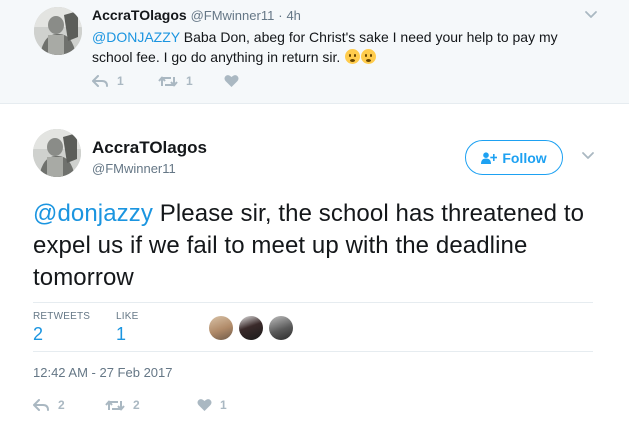 This screenshot has width=629, height=424. What do you see at coordinates (61, 328) in the screenshot?
I see `retweets-stat: RETWEETS 2` at bounding box center [61, 328].